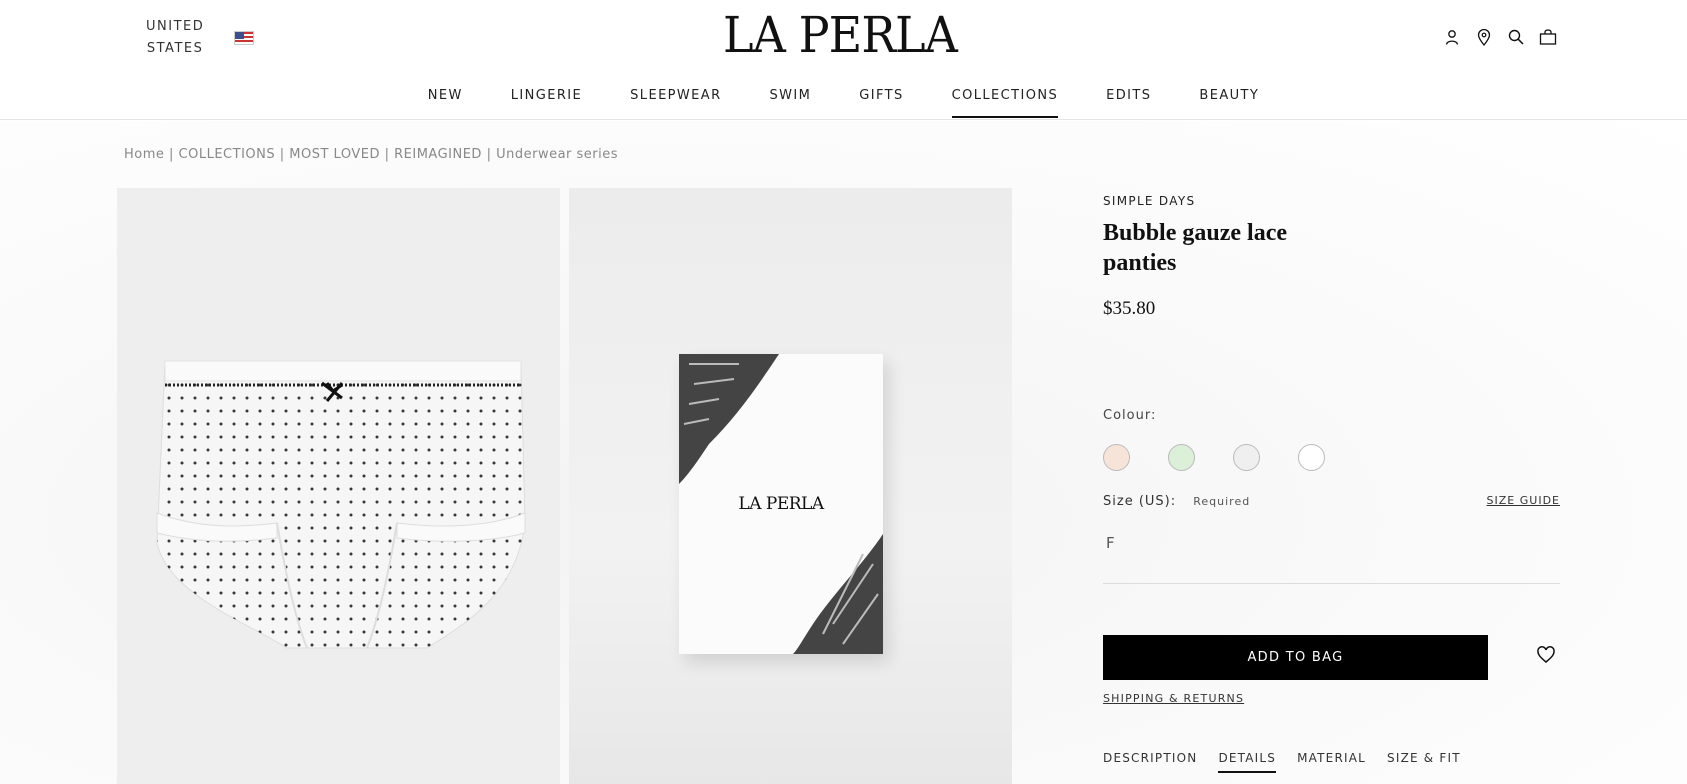  What do you see at coordinates (1110, 543) in the screenshot?
I see `size-option: F` at bounding box center [1110, 543].